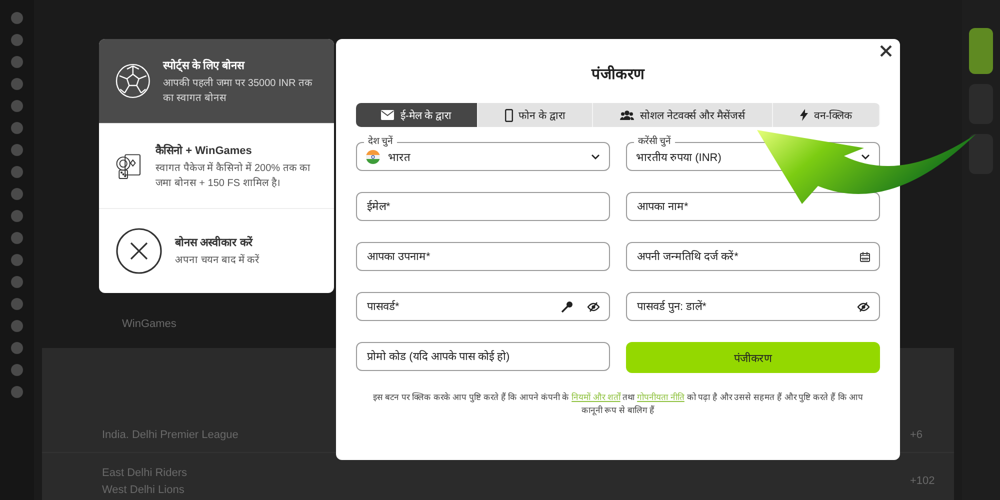  I want to click on close-button, so click(886, 51).